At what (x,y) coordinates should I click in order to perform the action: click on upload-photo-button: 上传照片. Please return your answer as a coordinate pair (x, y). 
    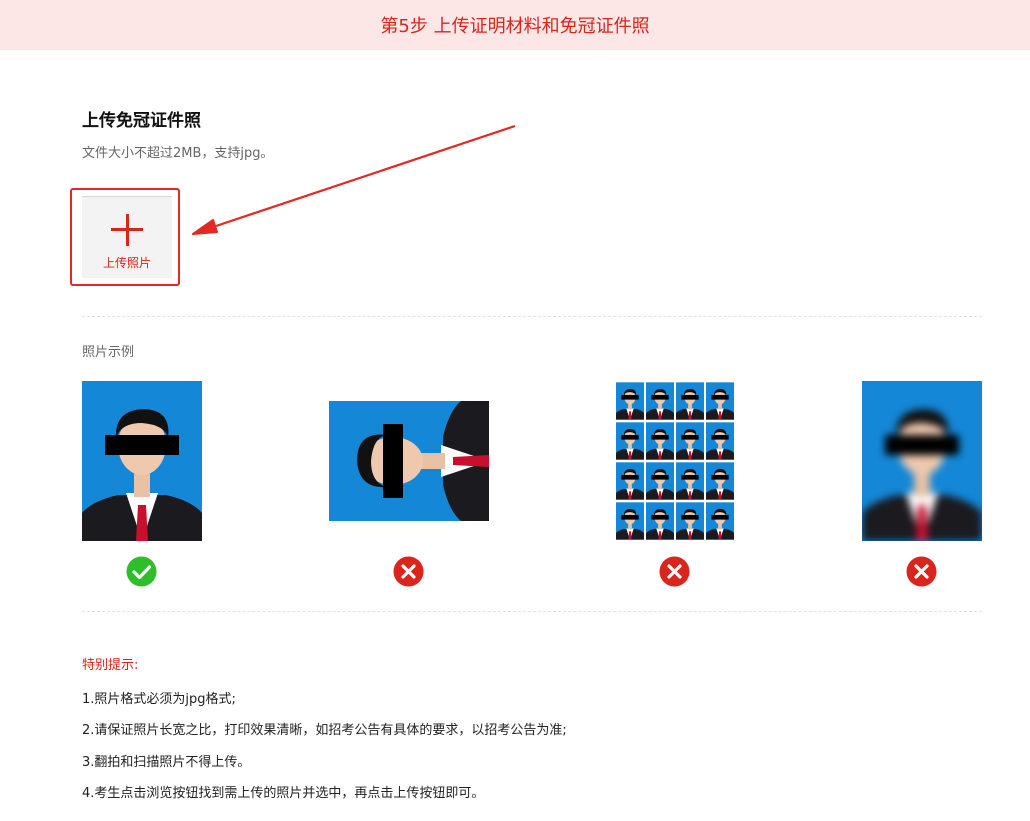
    Looking at the image, I should click on (127, 237).